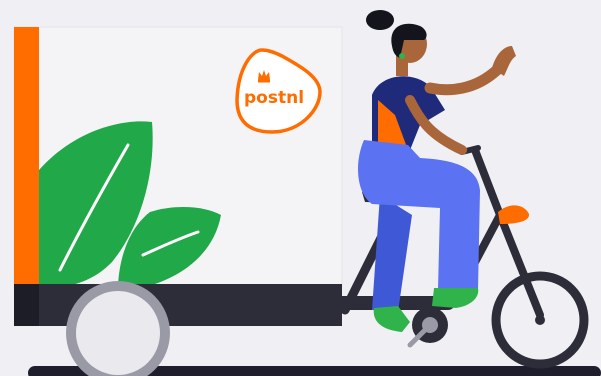 Image resolution: width=601 pixels, height=376 pixels. Describe the element at coordinates (274, 98) in the screenshot. I see `brand-name: postnl` at that location.